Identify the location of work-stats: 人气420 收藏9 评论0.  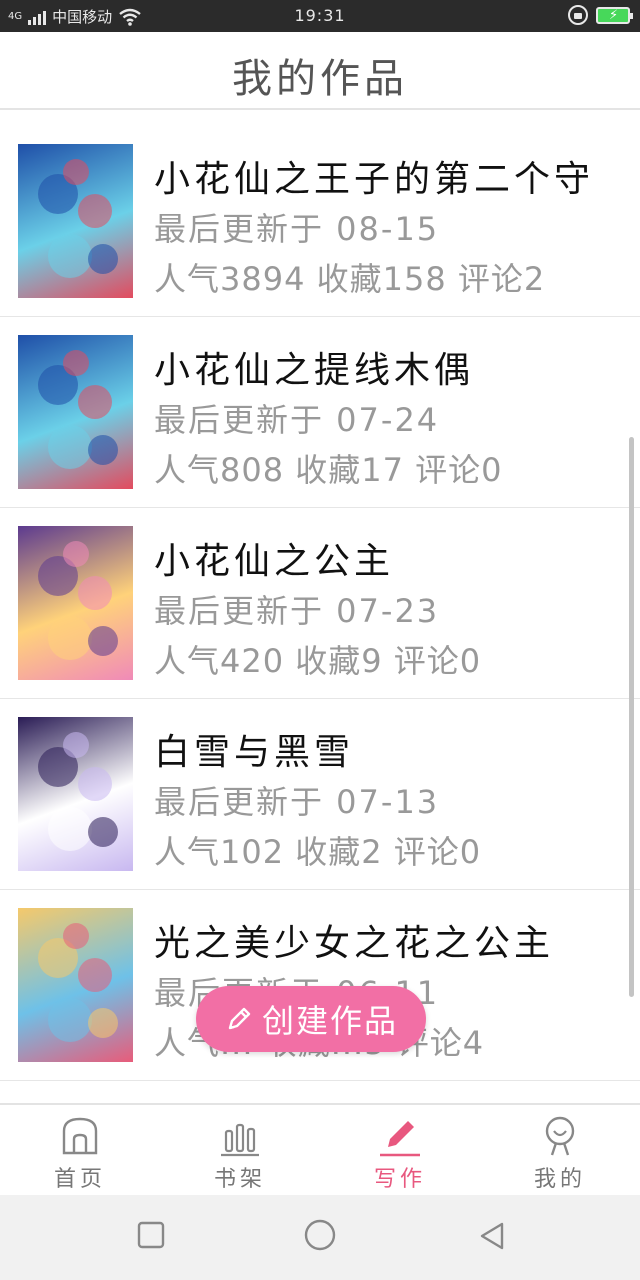
(318, 661).